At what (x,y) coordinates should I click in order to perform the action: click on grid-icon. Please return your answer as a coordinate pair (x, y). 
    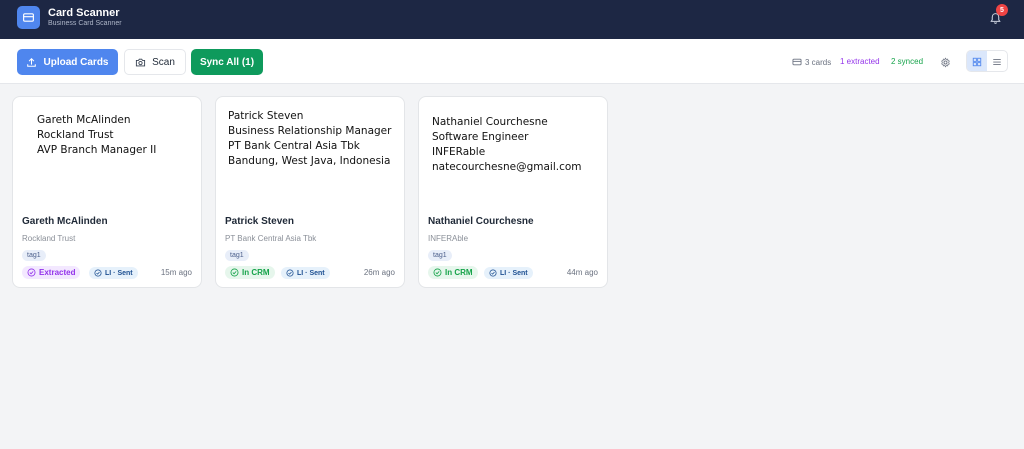
    Looking at the image, I should click on (977, 62).